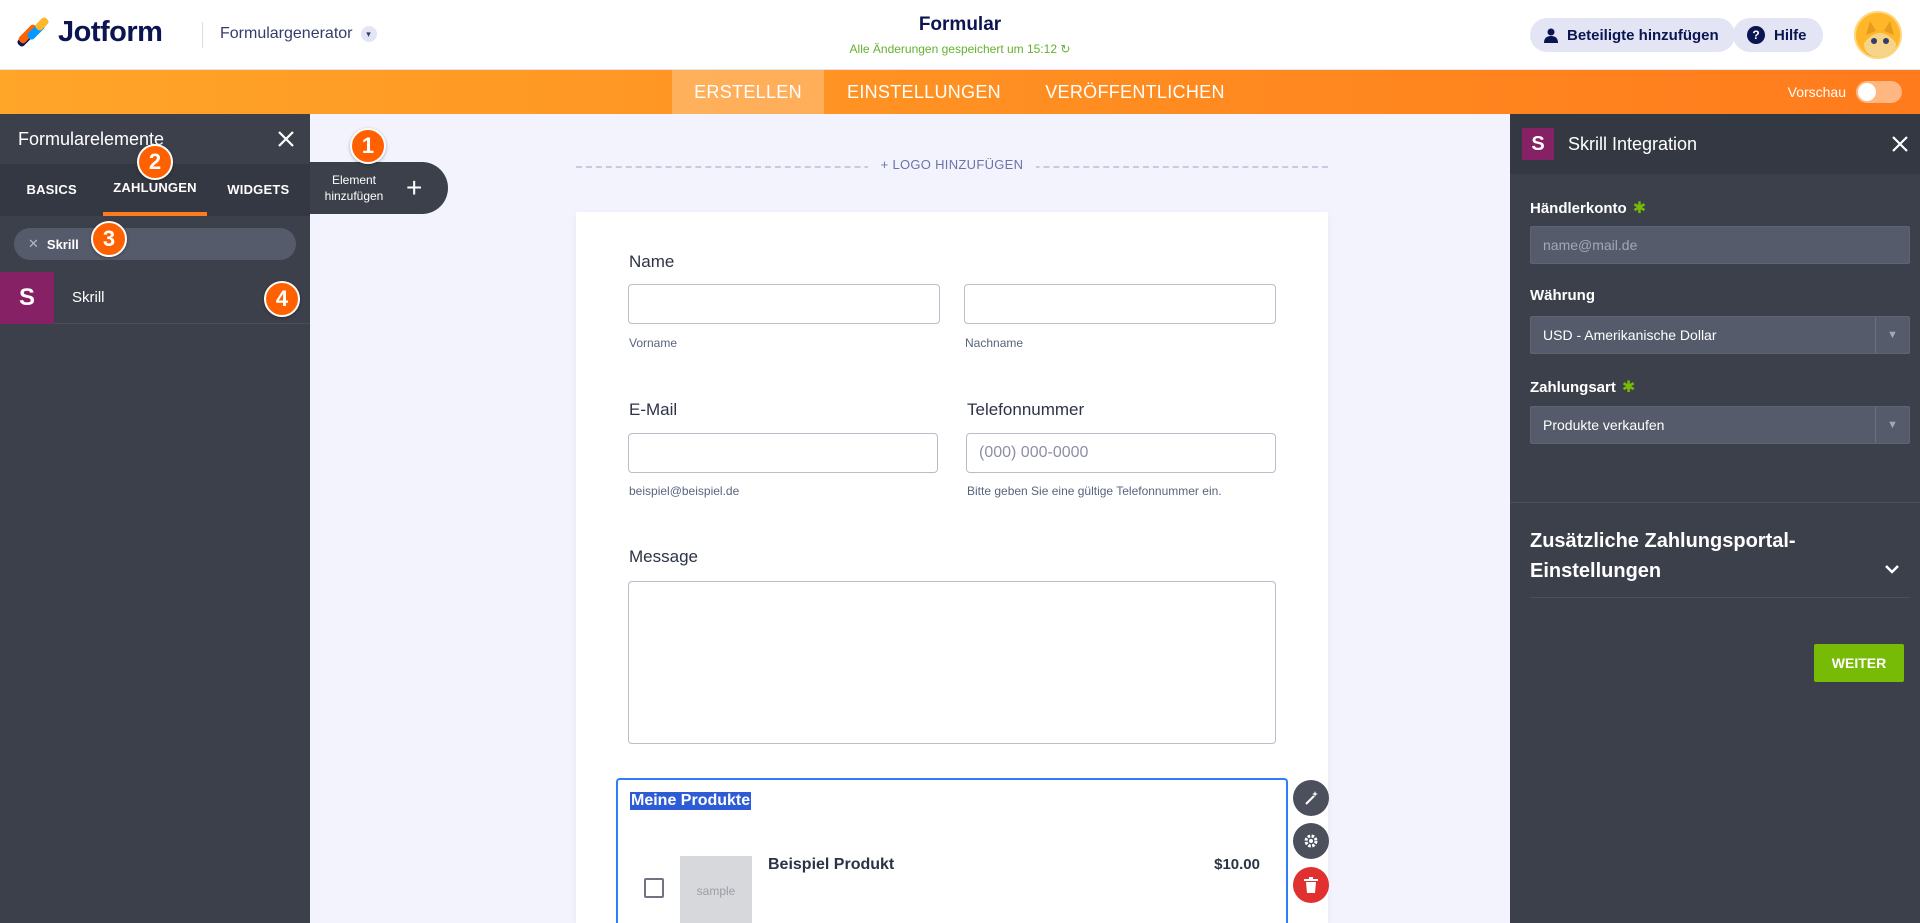  I want to click on preview-label: Vorschau, so click(1816, 92).